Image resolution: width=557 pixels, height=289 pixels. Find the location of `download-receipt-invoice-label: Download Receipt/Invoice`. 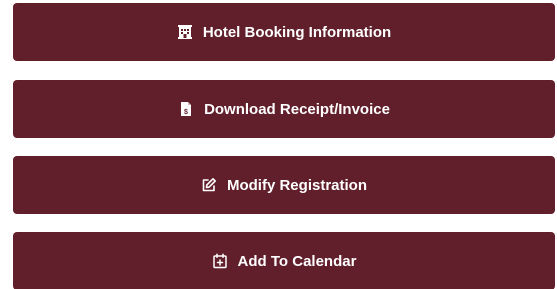

download-receipt-invoice-label: Download Receipt/Invoice is located at coordinates (297, 109).